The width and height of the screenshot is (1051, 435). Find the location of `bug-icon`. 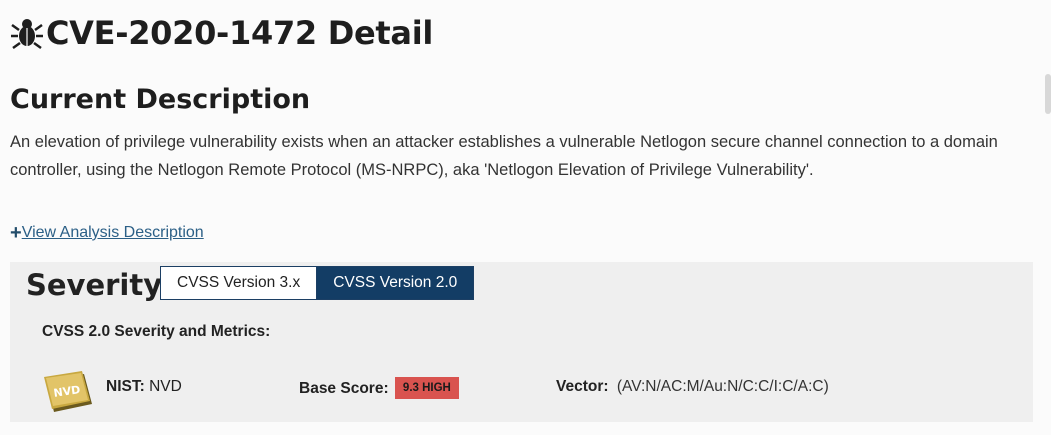

bug-icon is located at coordinates (27, 34).